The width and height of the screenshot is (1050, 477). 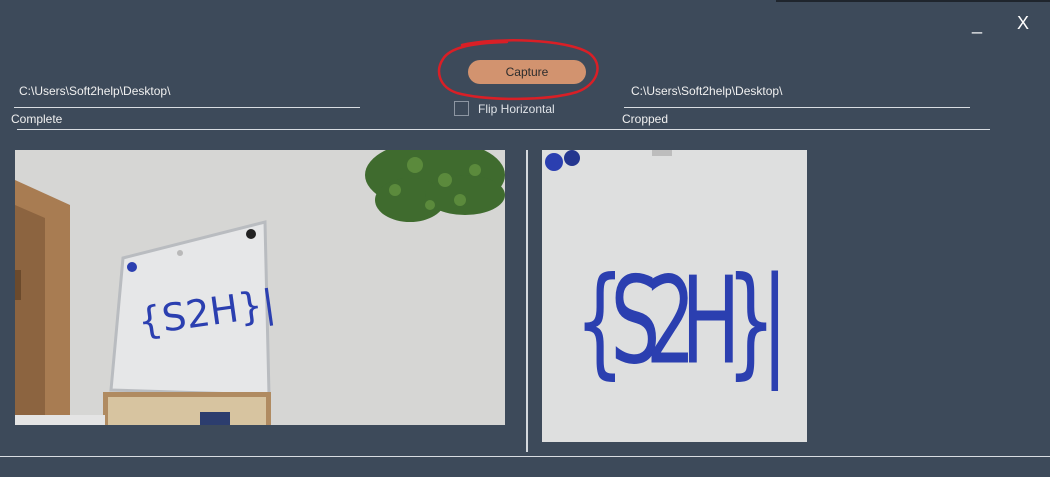 I want to click on flip-horizontal-label: Flip Horizontal, so click(x=516, y=109).